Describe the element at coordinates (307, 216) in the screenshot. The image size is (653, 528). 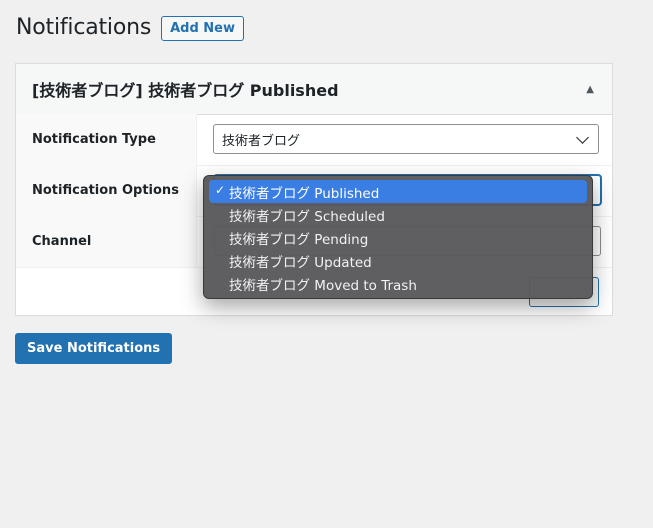
I see `option-label: 技術者ブログ Scheduled` at that location.